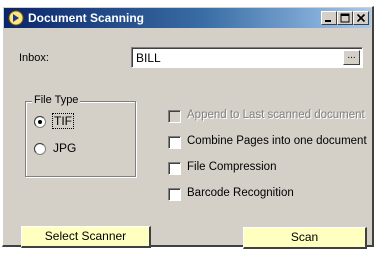 The height and width of the screenshot is (254, 377). I want to click on barcode-recognition-label: Barcode Recognition, so click(240, 193).